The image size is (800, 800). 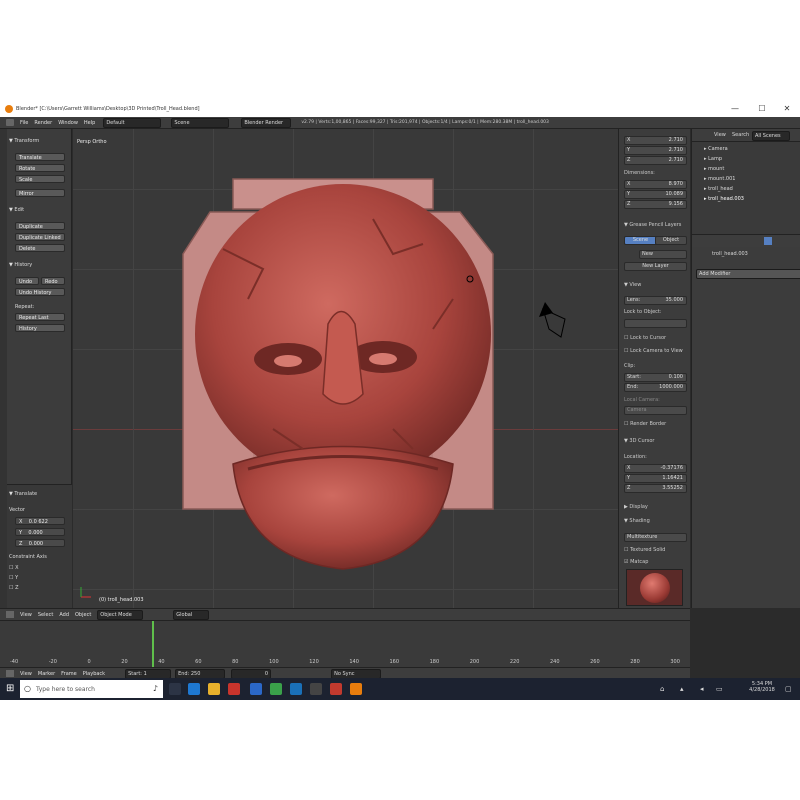 What do you see at coordinates (40, 168) in the screenshot?
I see `rotate-button: Rotate` at bounding box center [40, 168].